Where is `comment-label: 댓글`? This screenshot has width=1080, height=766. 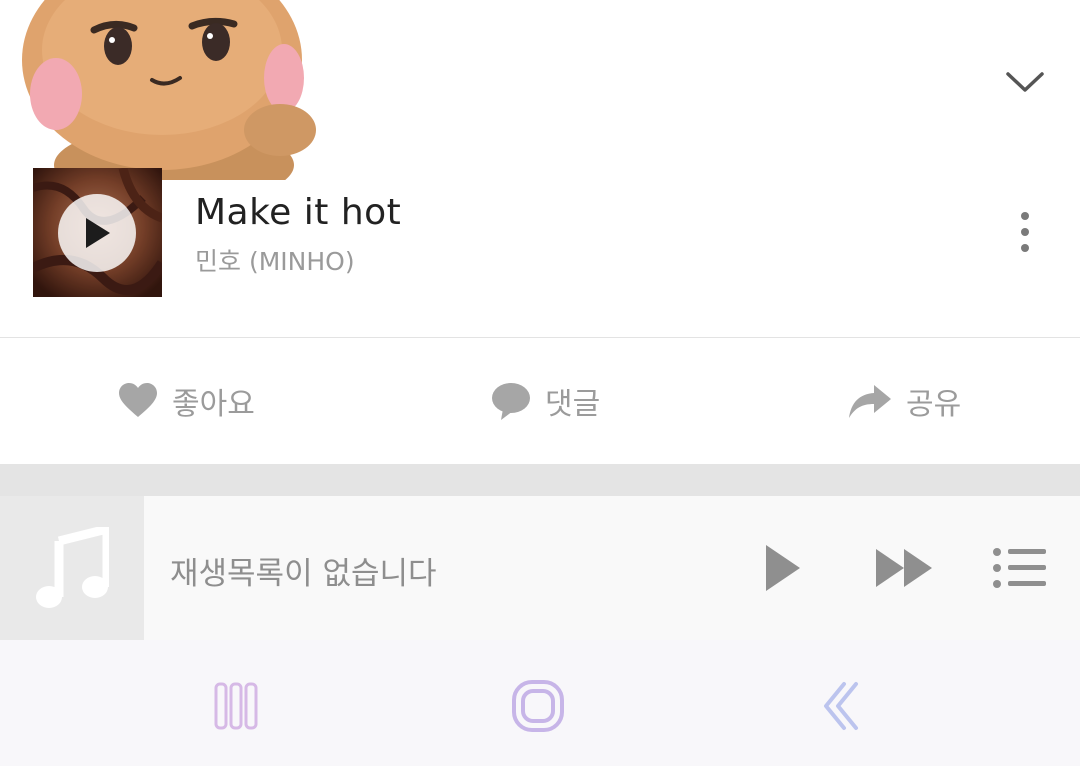 comment-label: 댓글 is located at coordinates (573, 404).